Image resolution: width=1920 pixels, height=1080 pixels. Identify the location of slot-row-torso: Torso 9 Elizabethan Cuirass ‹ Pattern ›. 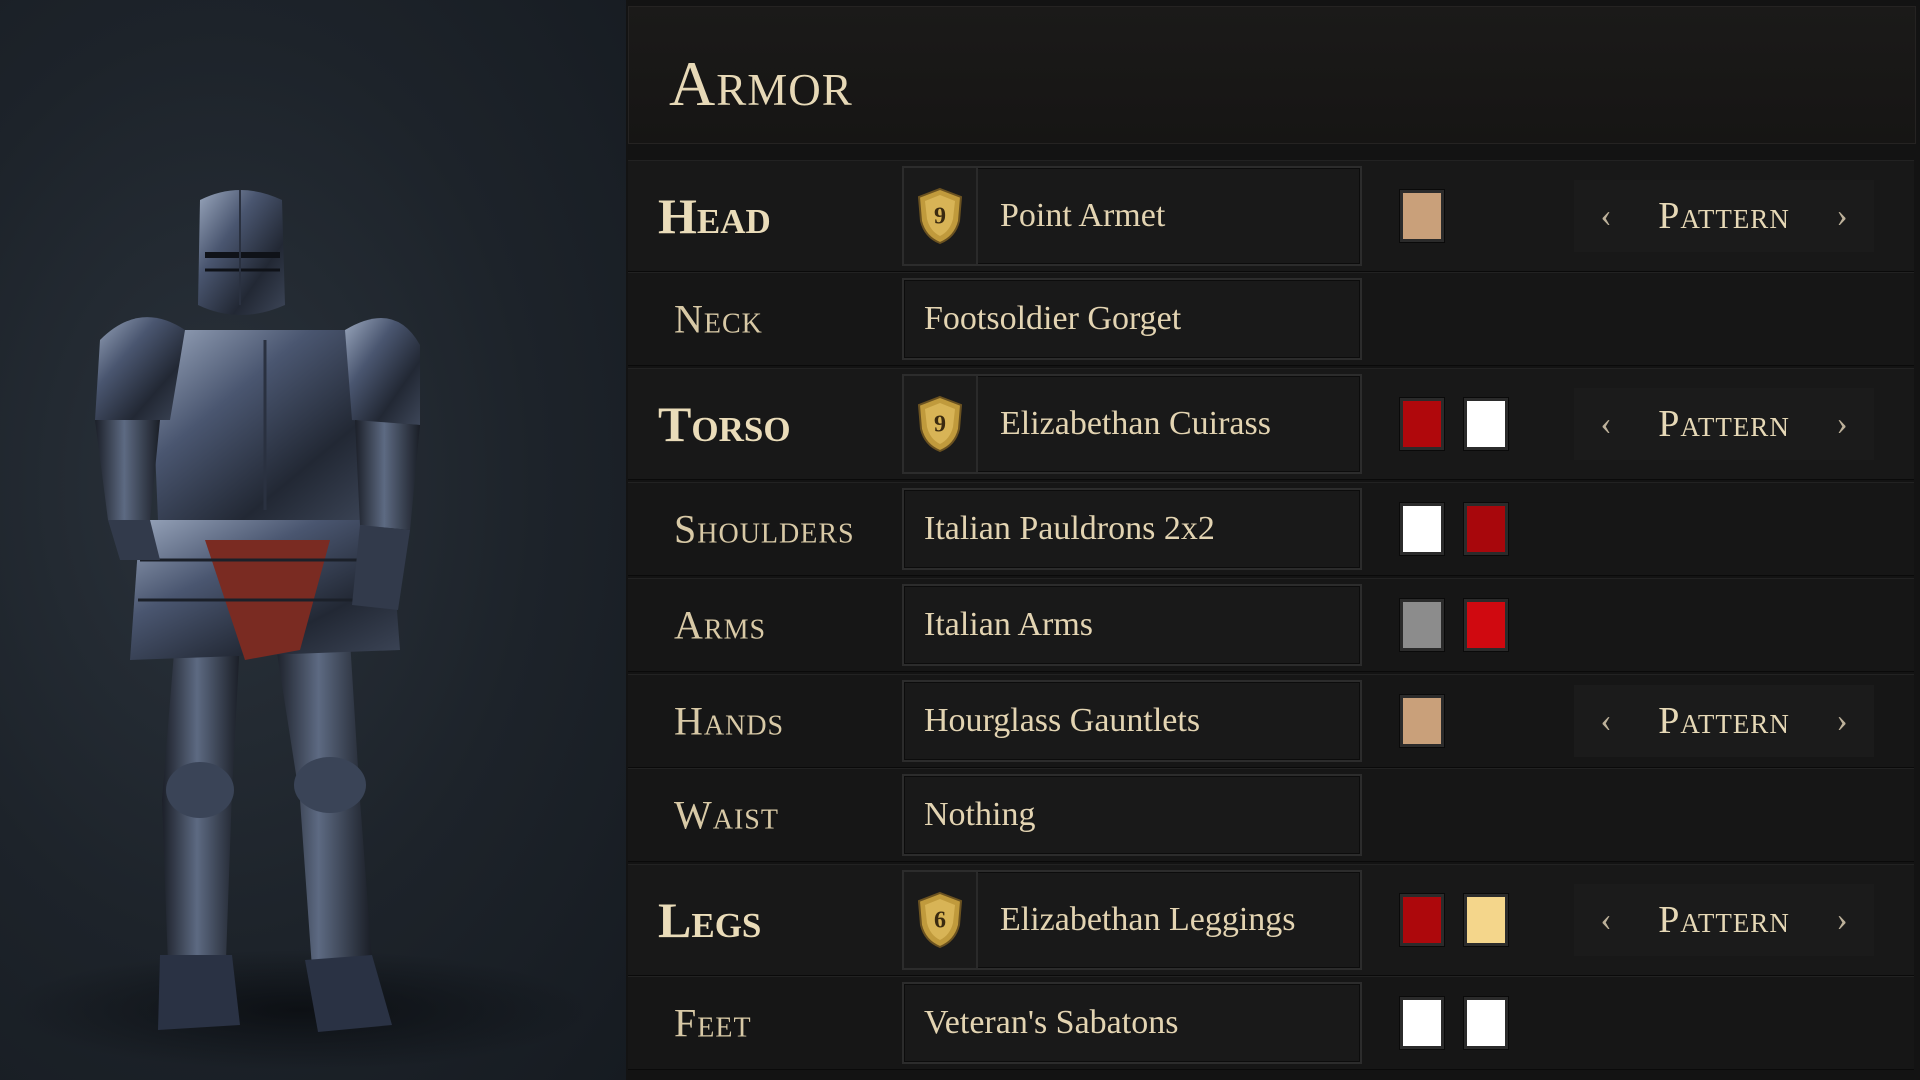
(1271, 424).